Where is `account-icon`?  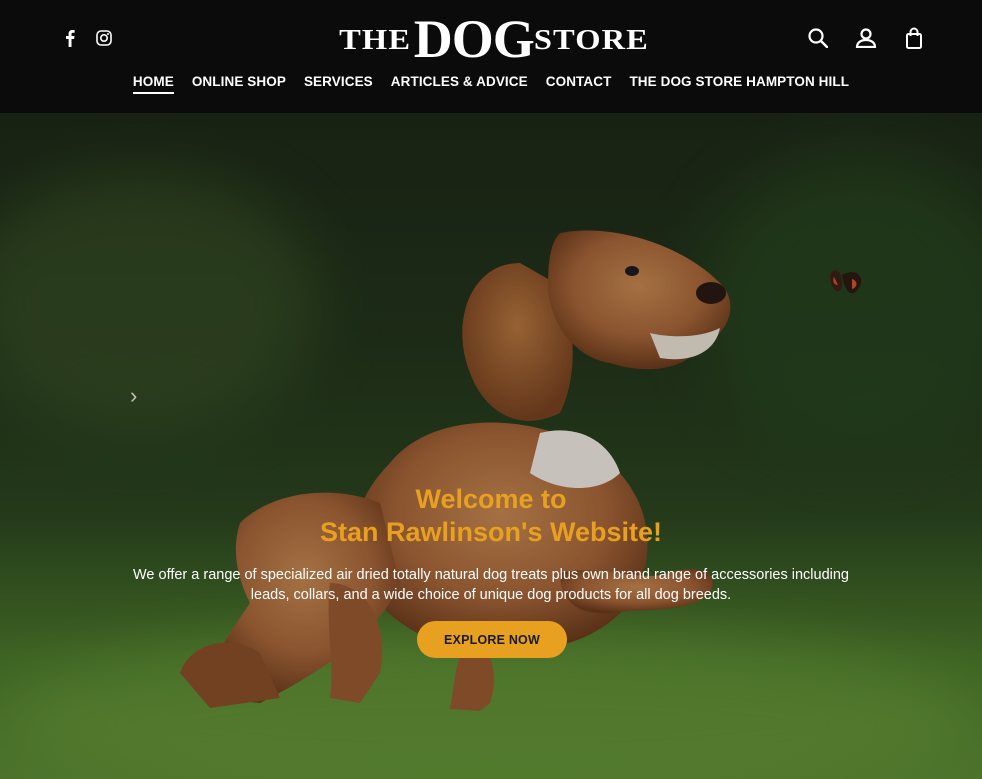
account-icon is located at coordinates (866, 38).